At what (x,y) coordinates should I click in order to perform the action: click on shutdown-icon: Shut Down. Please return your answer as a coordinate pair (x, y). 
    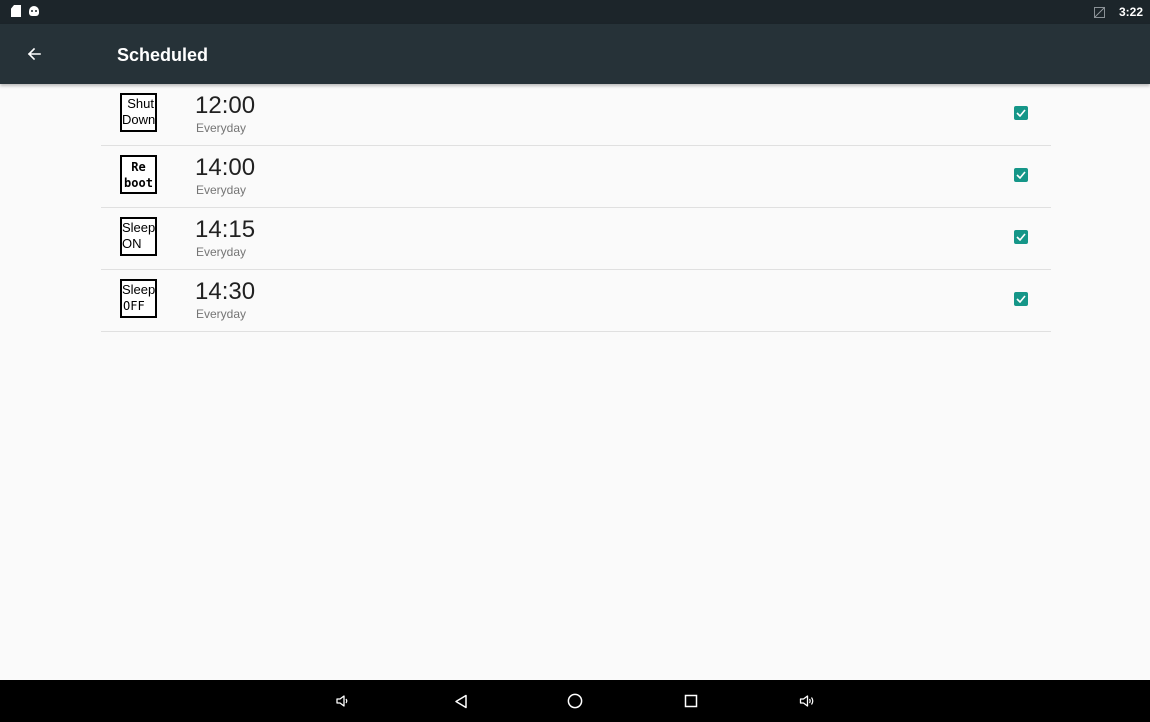
    Looking at the image, I should click on (138, 112).